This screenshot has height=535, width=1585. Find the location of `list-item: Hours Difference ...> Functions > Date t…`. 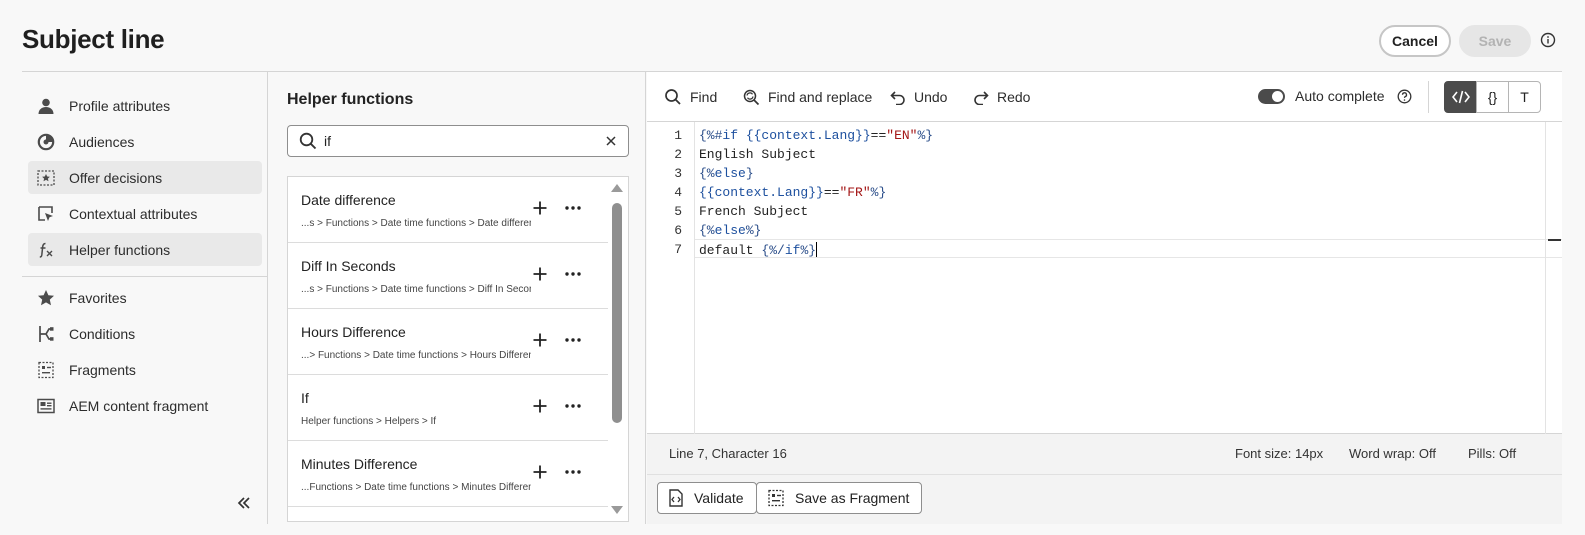

list-item: Hours Difference ...> Functions > Date t… is located at coordinates (448, 342).